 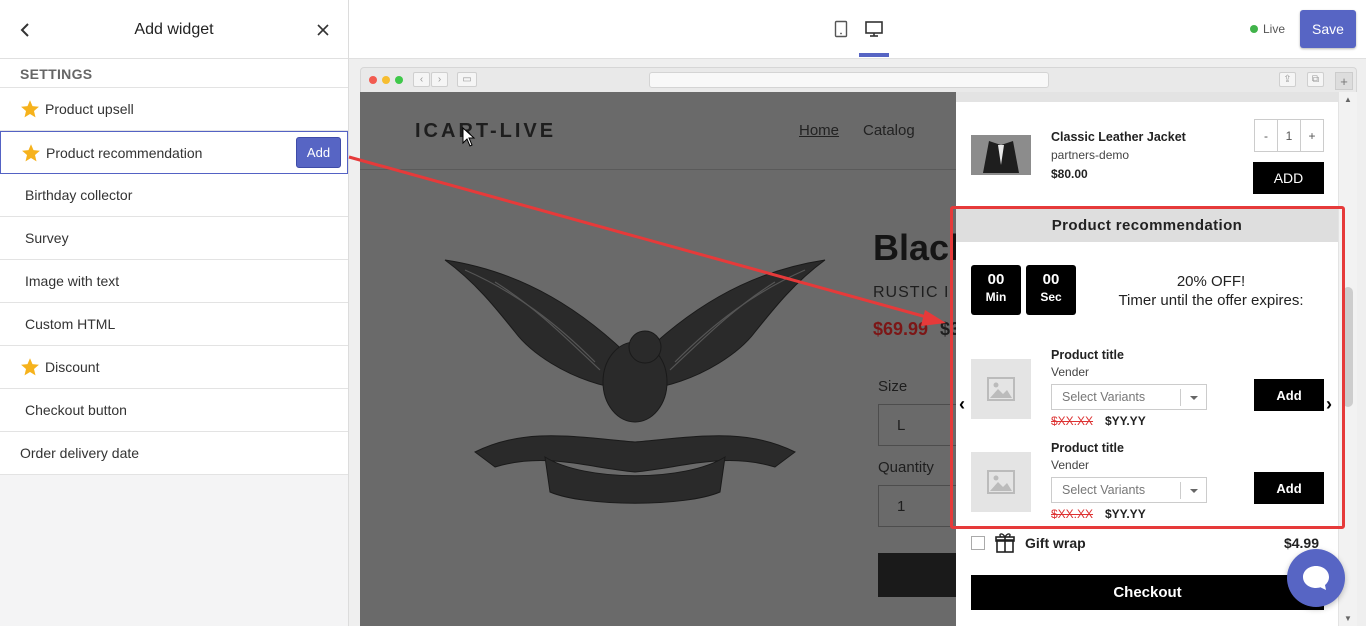 I want to click on scrollbar-thumb, so click(x=1348, y=347).